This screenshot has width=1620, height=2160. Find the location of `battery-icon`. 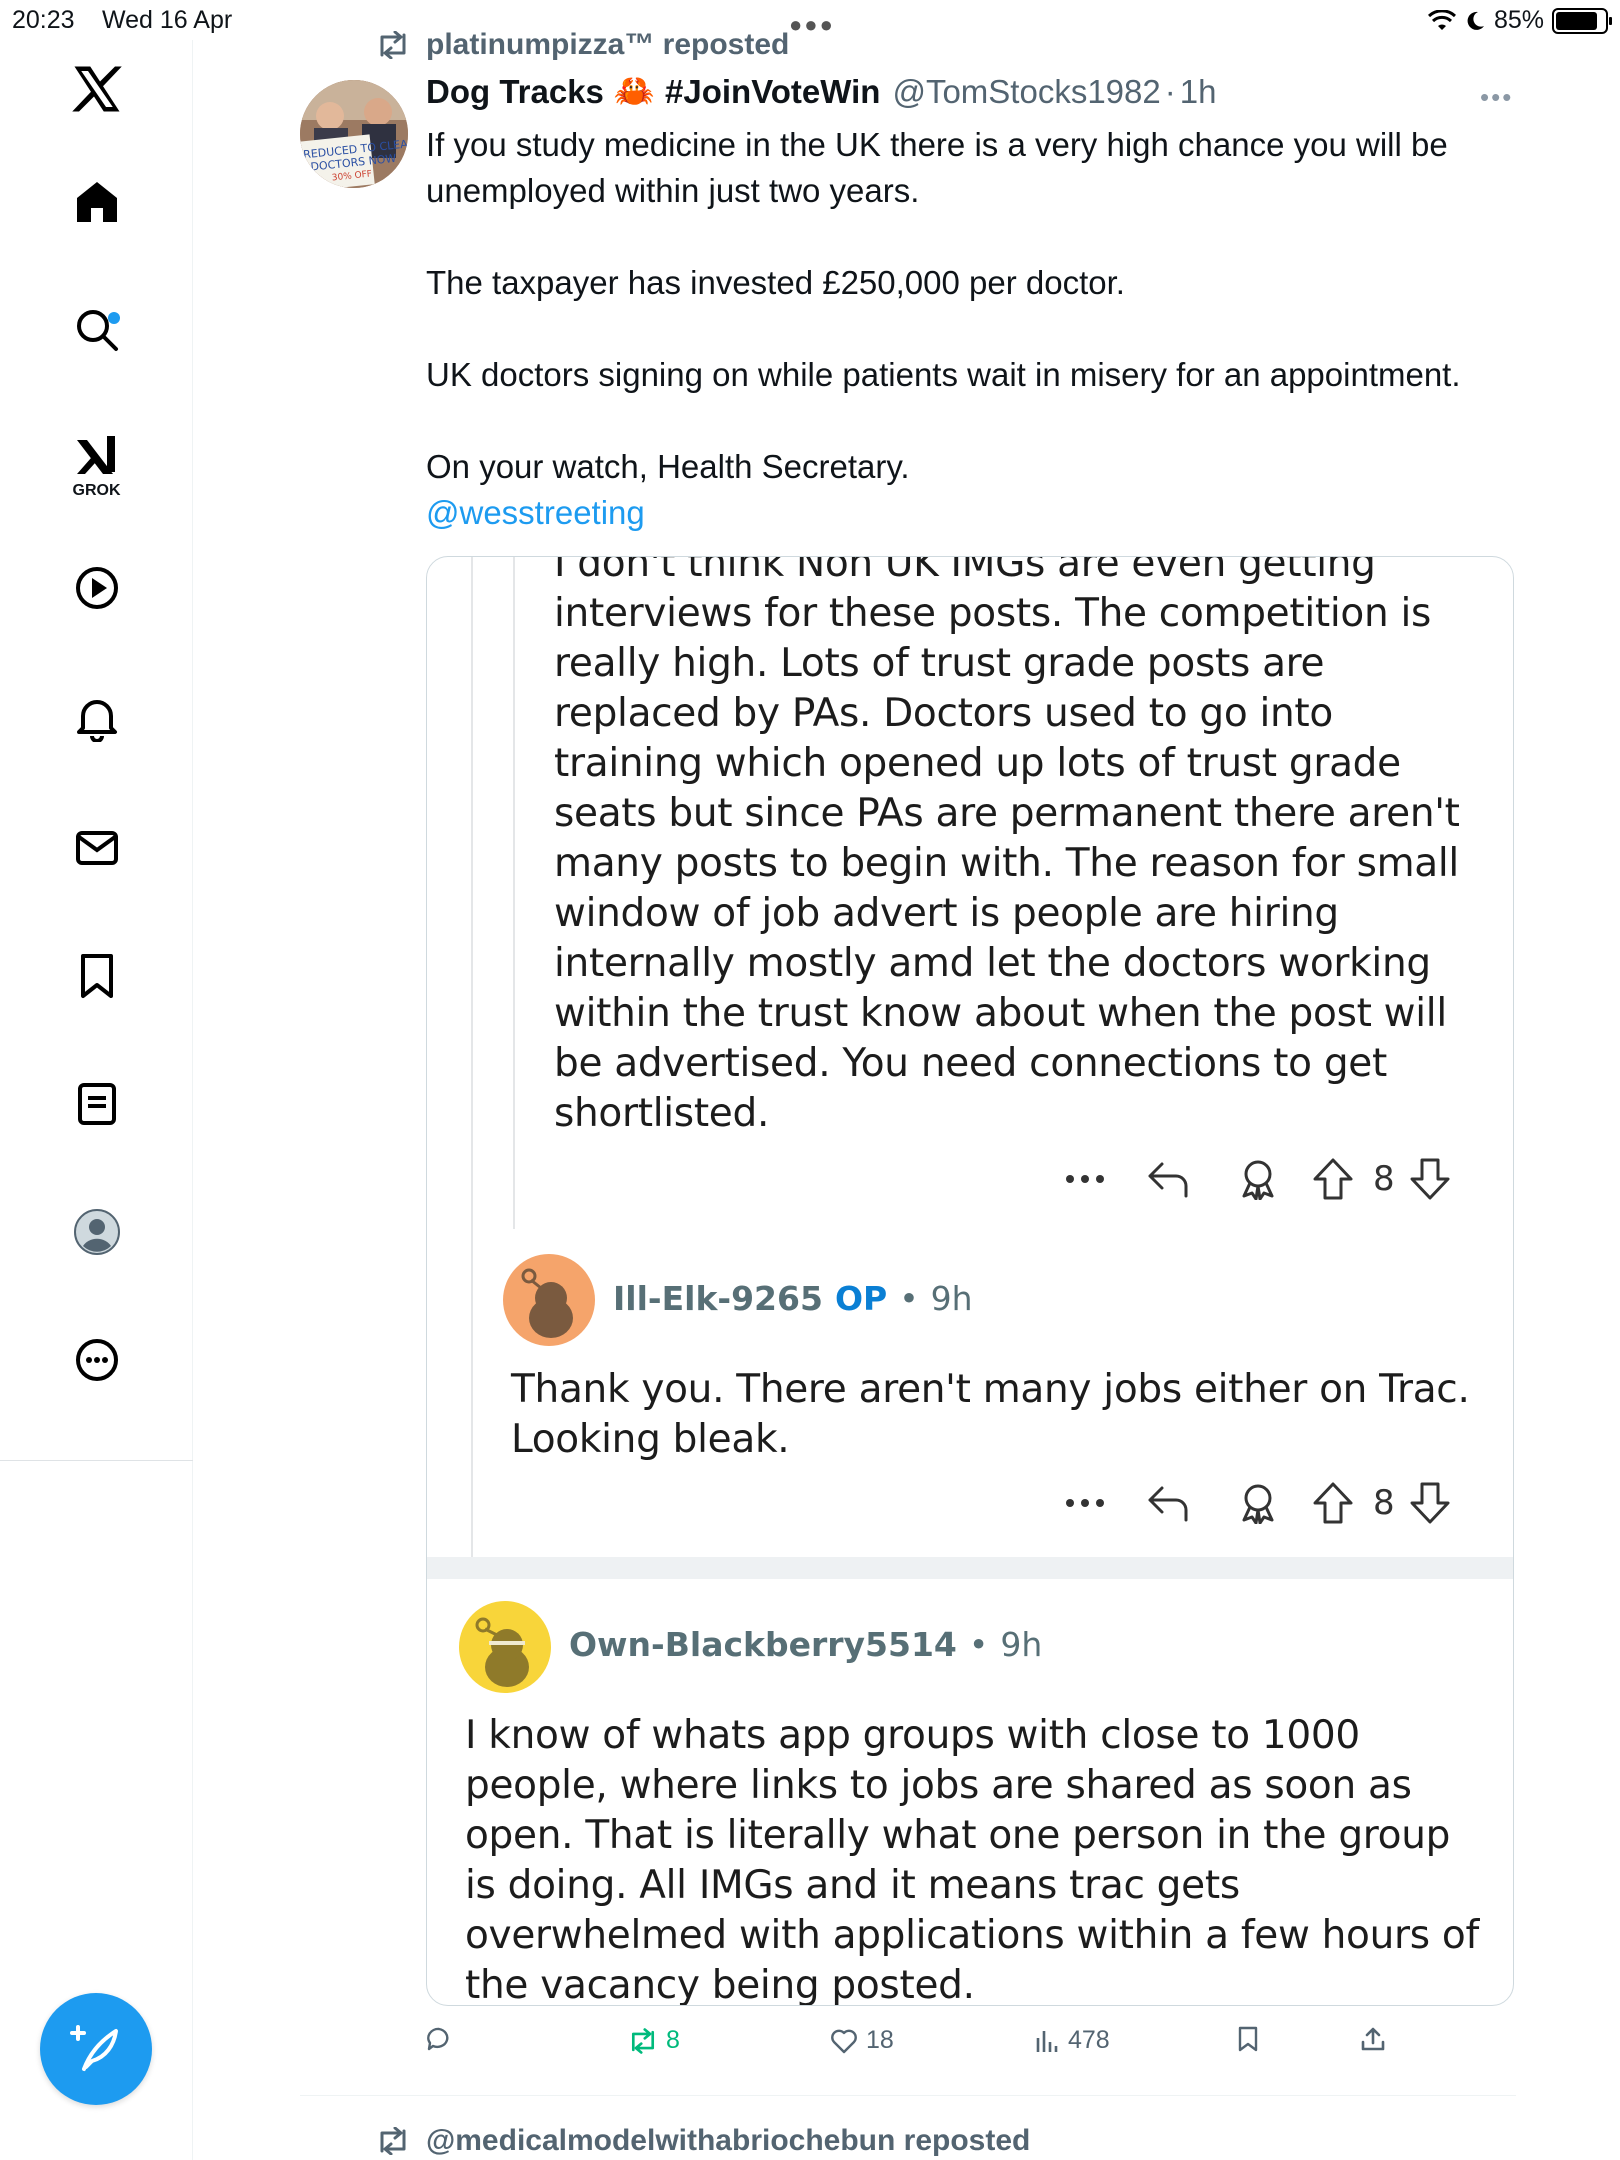

battery-icon is located at coordinates (1582, 20).